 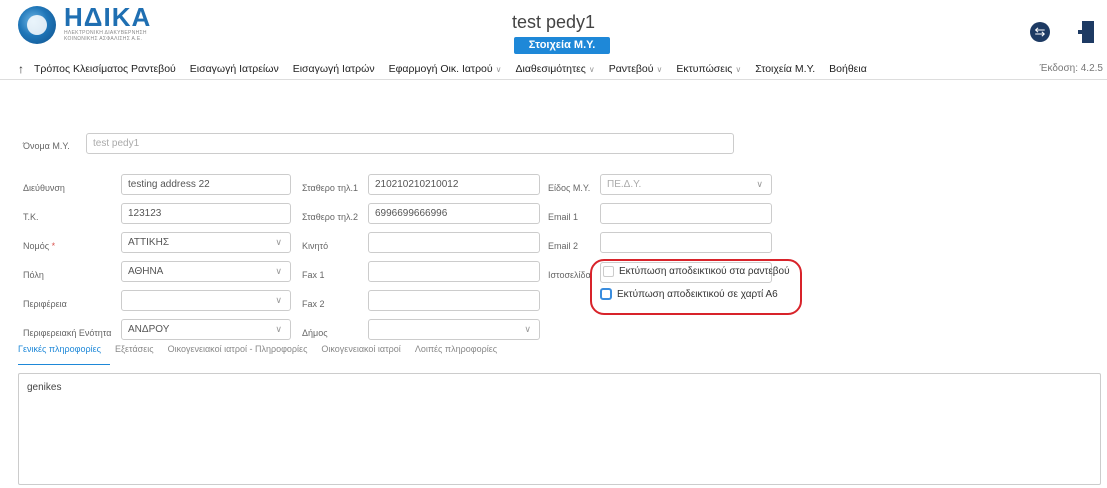 What do you see at coordinates (206, 329) in the screenshot?
I see `regional-unit-select: ΑΝΔΡΟΥ ∨` at bounding box center [206, 329].